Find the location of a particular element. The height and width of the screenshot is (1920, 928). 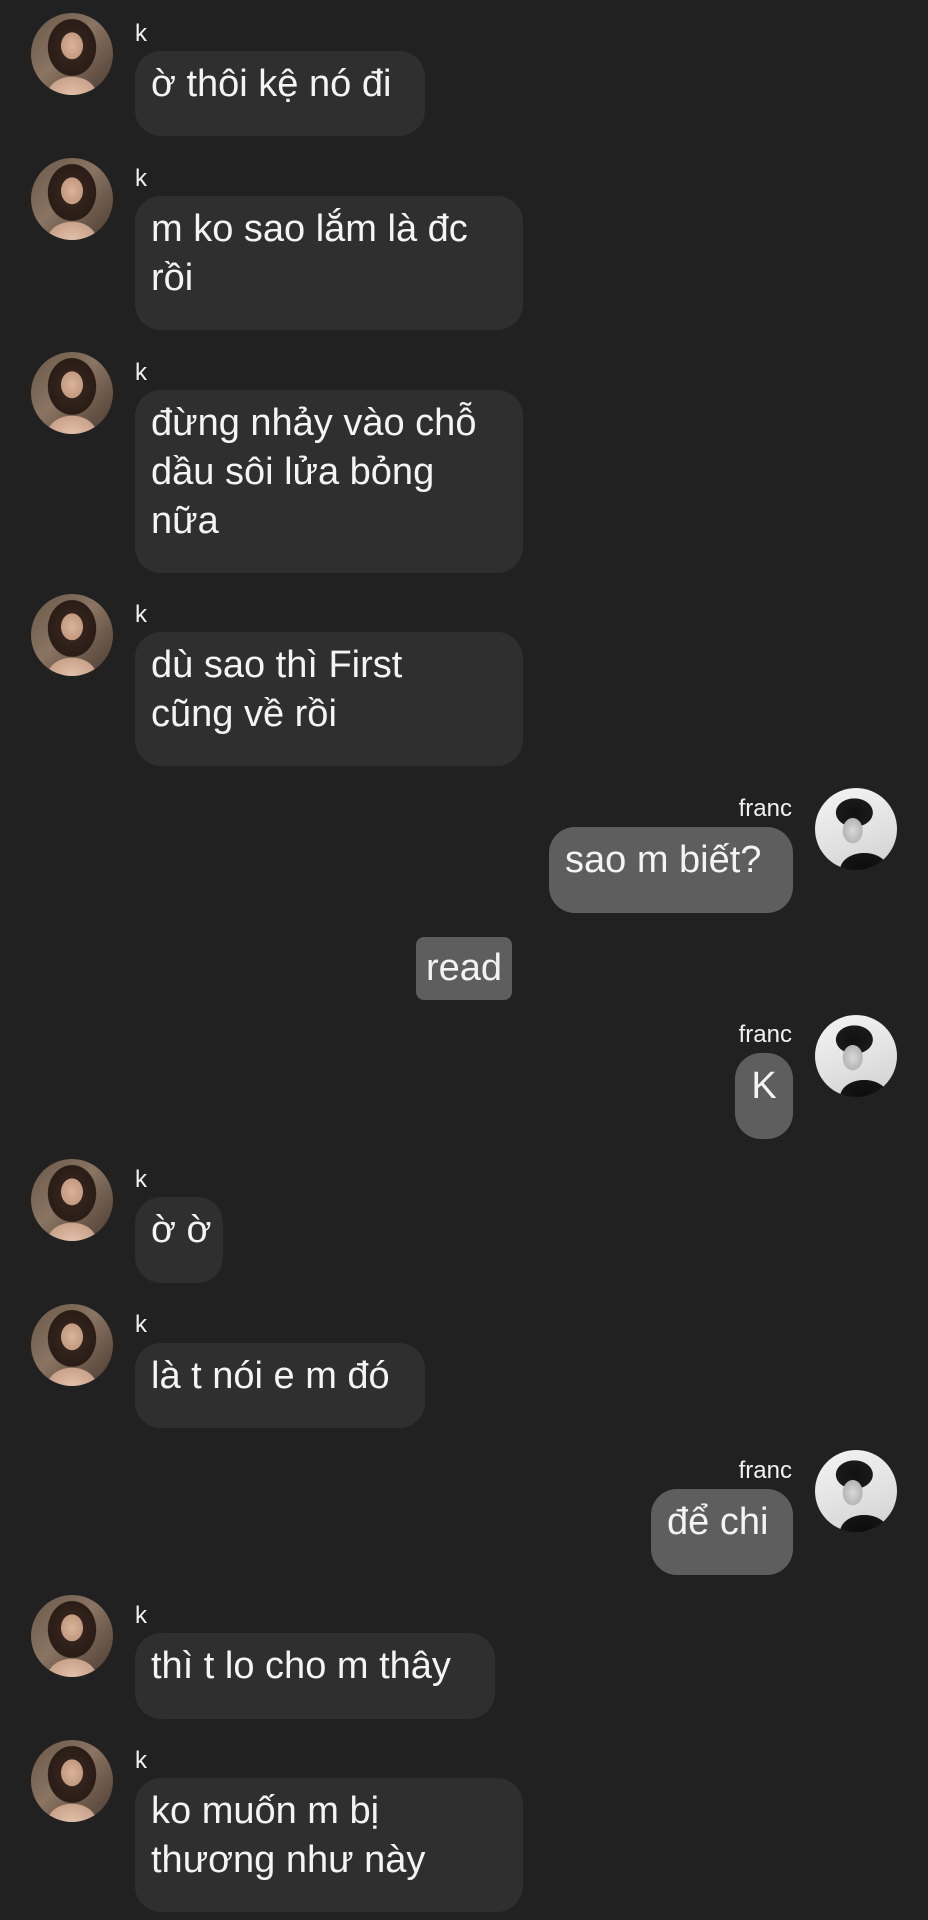

message-bubble: đừng nhảy vào chỗ dầu sôi lửa bỏng nữa is located at coordinates (329, 481).